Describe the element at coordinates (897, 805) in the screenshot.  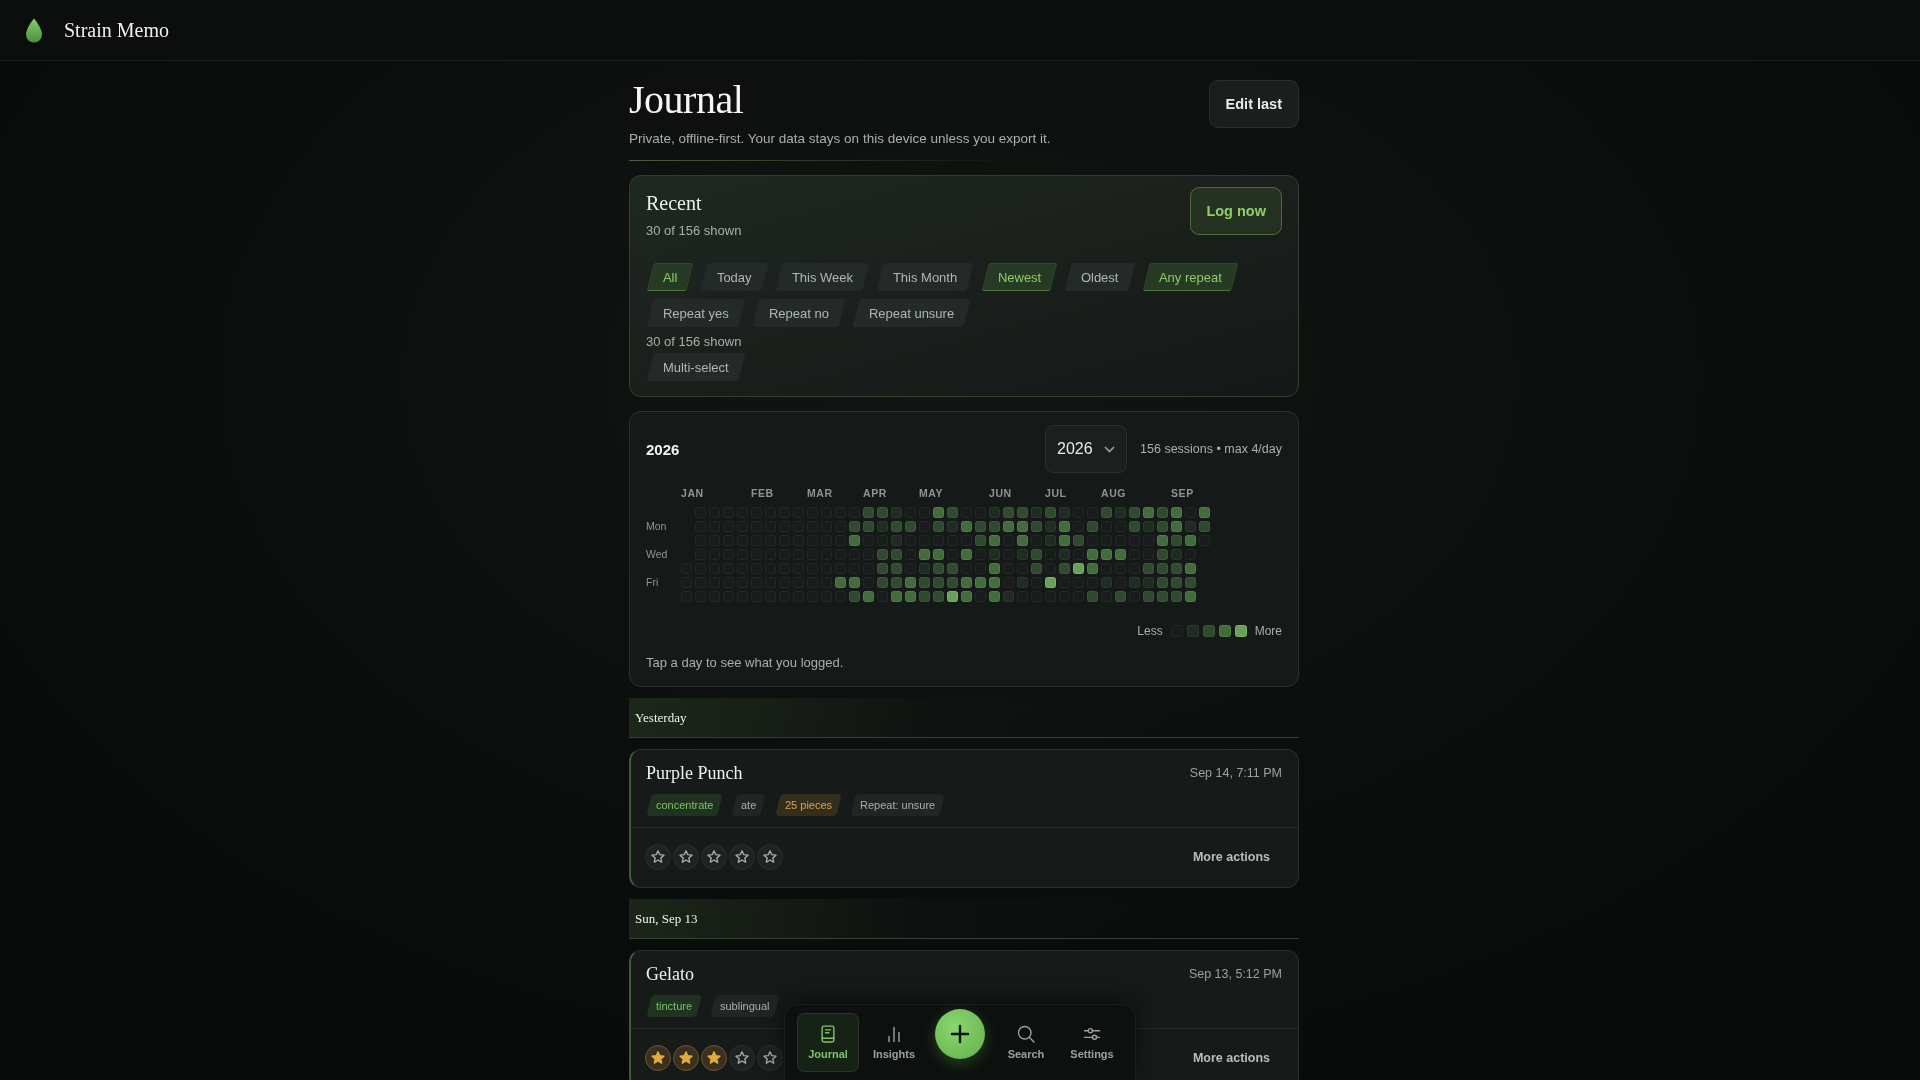
I see `entry-tag: Repeat: unsure` at that location.